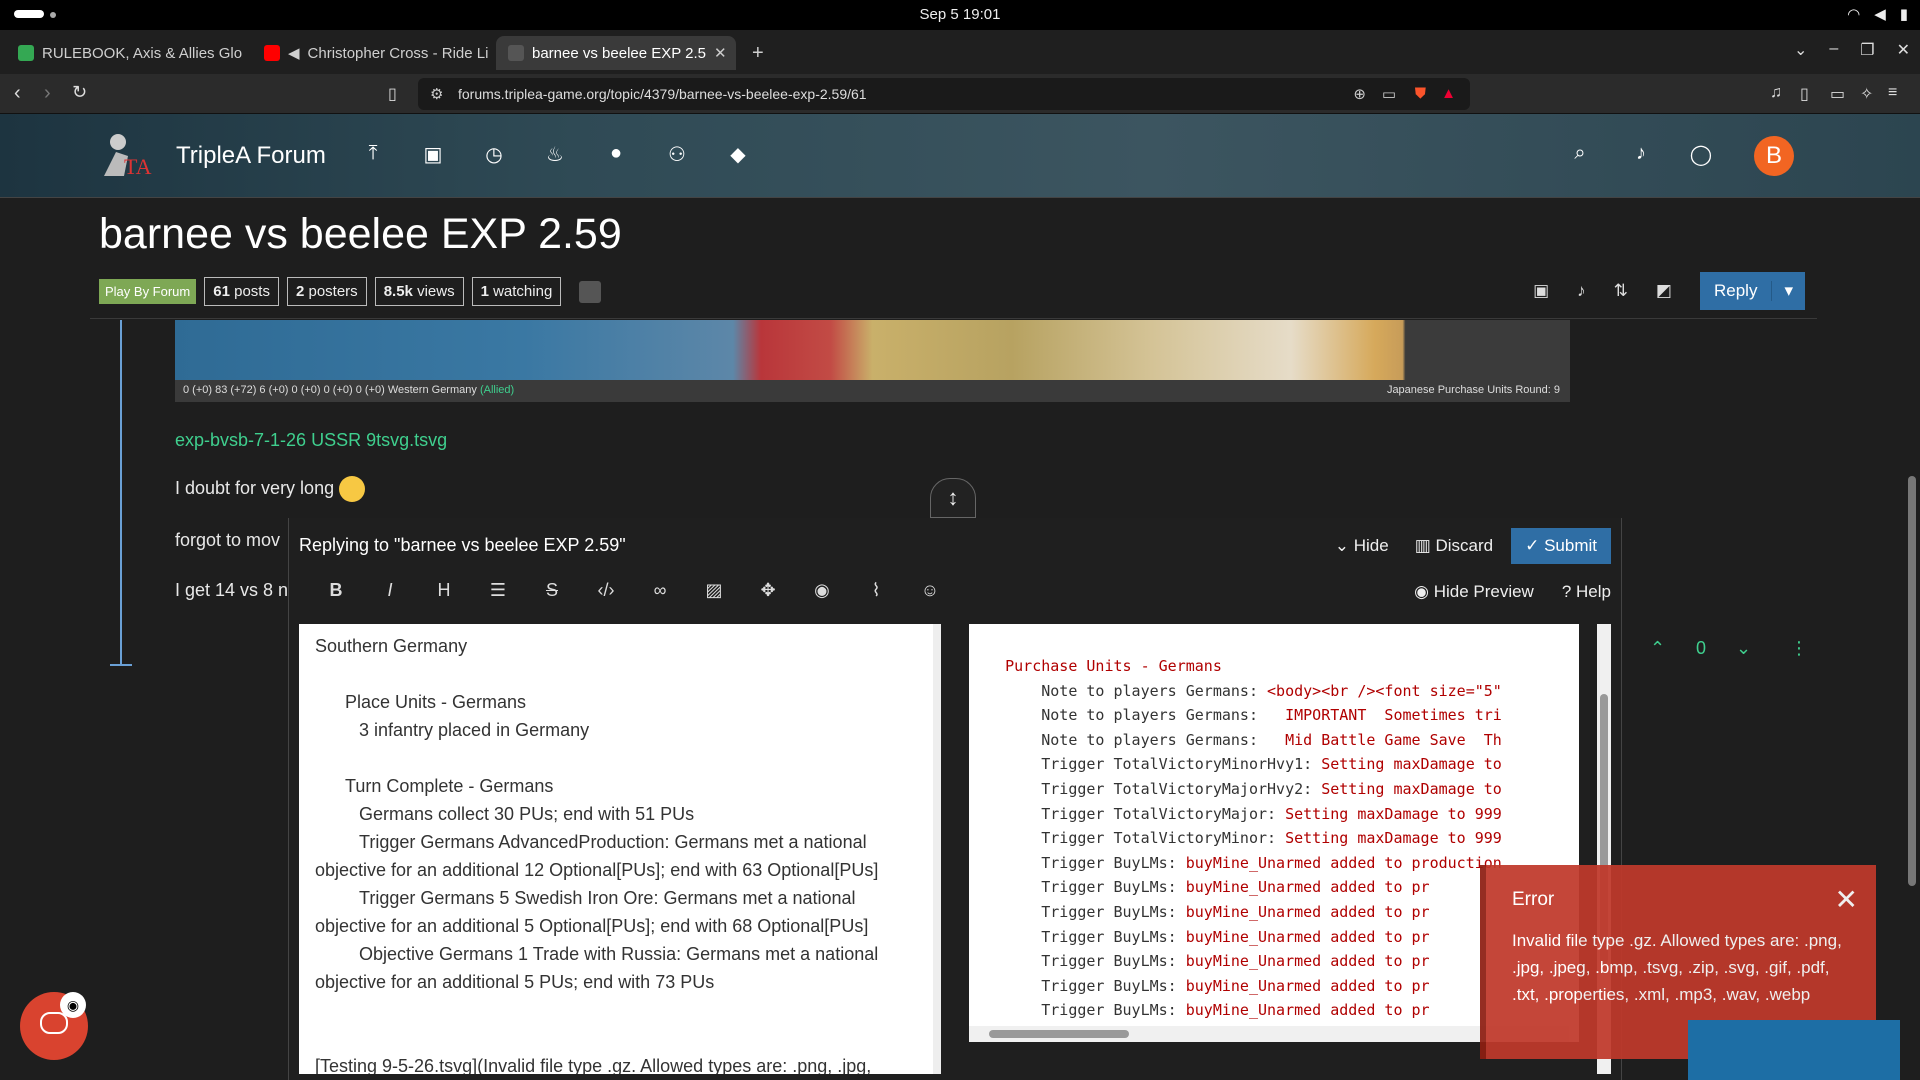 The image size is (1920, 1080). I want to click on tags-icon: ◆, so click(738, 155).